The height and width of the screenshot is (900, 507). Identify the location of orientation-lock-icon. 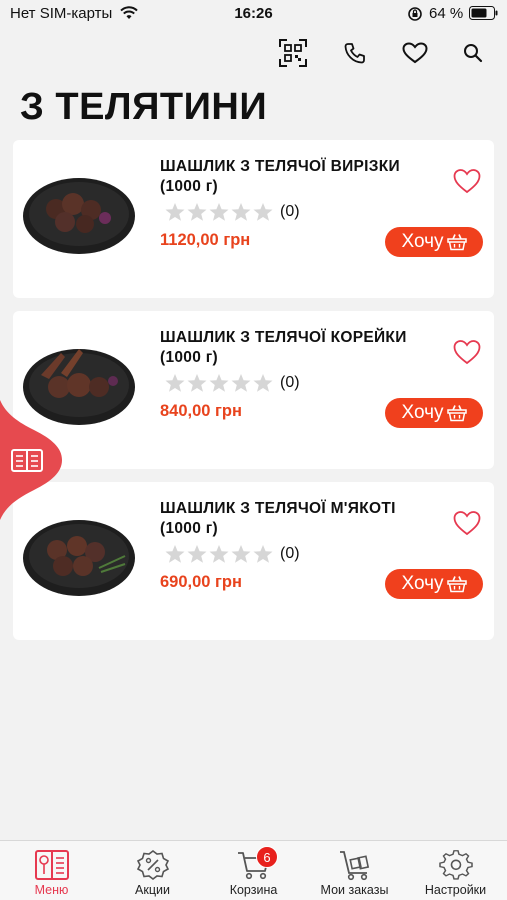
(415, 16).